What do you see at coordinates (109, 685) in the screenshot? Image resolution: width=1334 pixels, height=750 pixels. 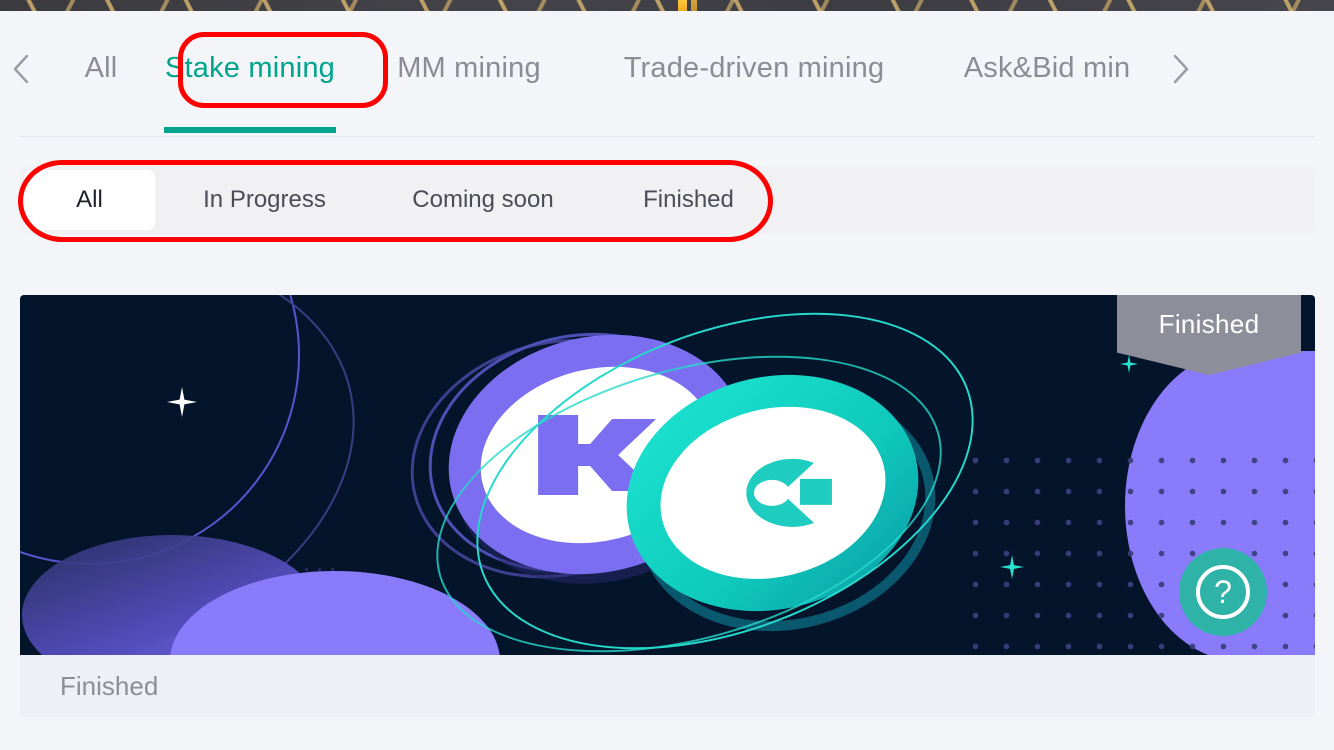 I see `promo-card-status-text: Finished` at bounding box center [109, 685].